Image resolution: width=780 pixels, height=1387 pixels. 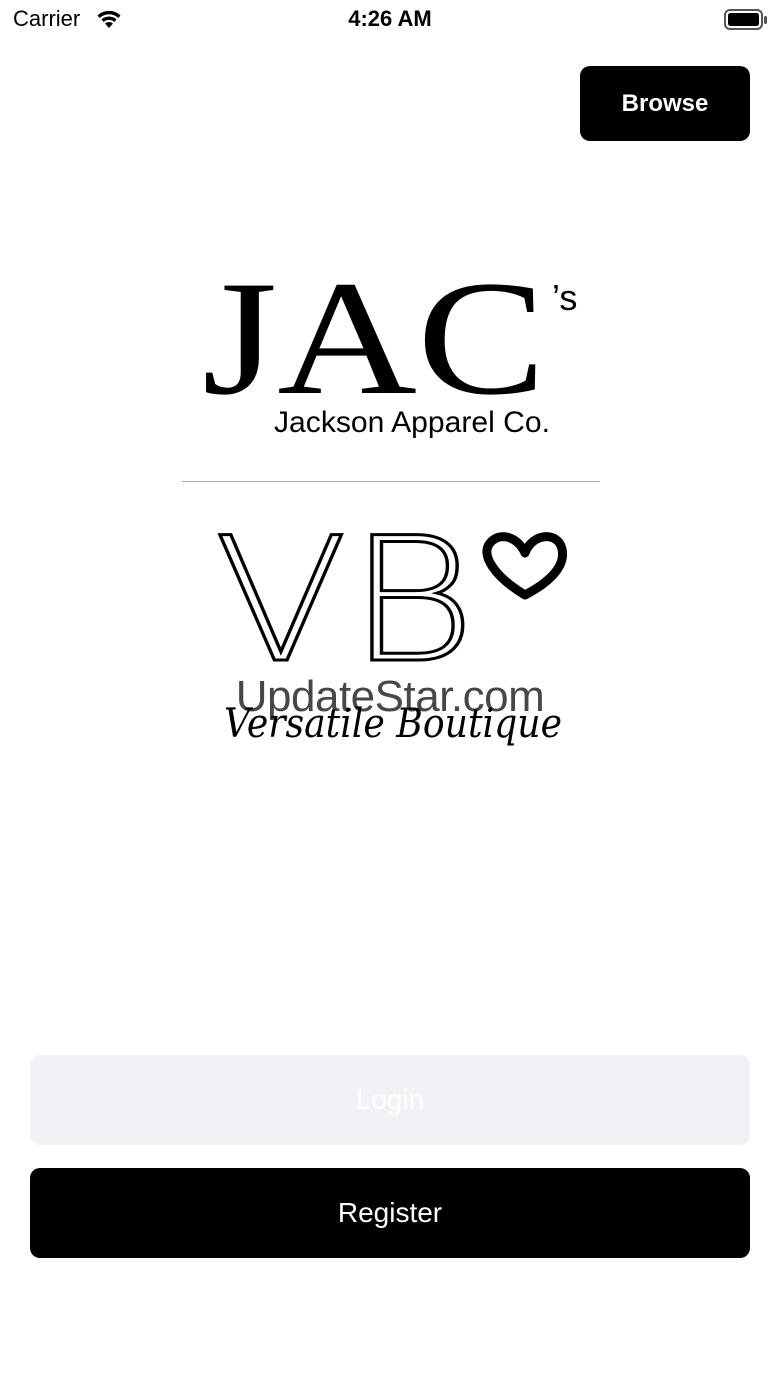 What do you see at coordinates (412, 422) in the screenshot?
I see `jacs-logo-tagline: Jackson Apparel Co.` at bounding box center [412, 422].